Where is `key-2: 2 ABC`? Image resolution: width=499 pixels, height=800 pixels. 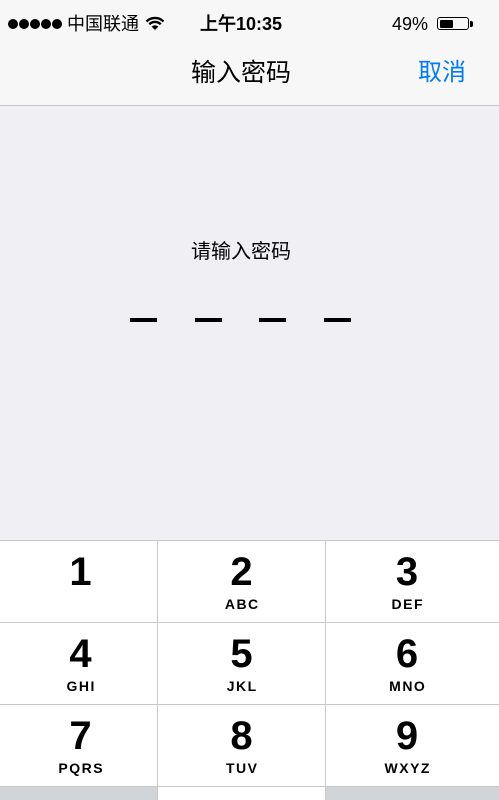 key-2: 2 ABC is located at coordinates (241, 581).